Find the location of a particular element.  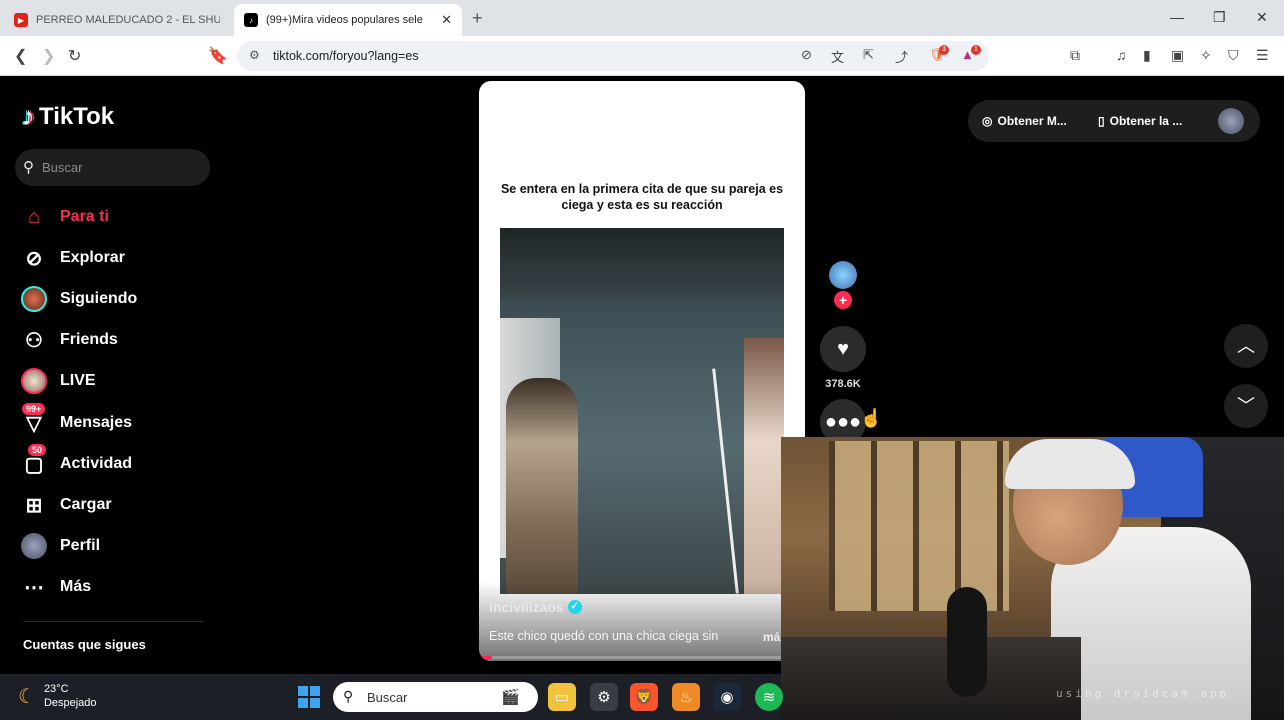

wallet-icon: ▣ is located at coordinates (1177, 55).